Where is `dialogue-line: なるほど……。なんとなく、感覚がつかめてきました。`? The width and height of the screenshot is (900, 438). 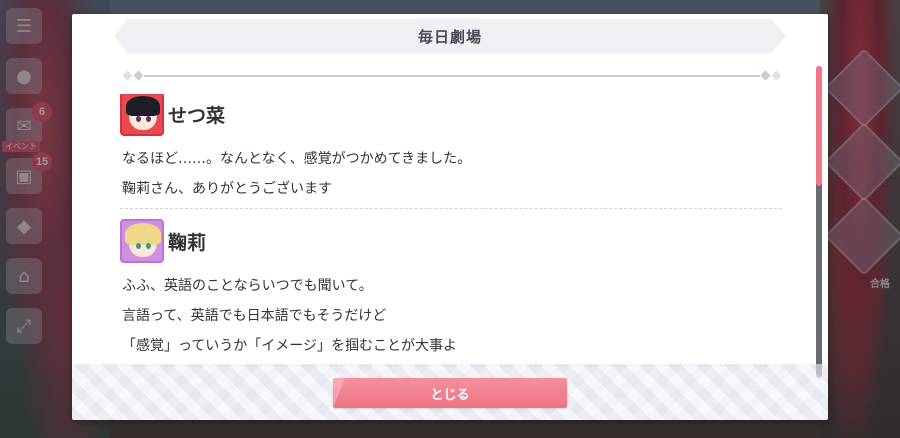 dialogue-line: なるほど……。なんとなく、感覚がつかめてきました。 is located at coordinates (297, 159).